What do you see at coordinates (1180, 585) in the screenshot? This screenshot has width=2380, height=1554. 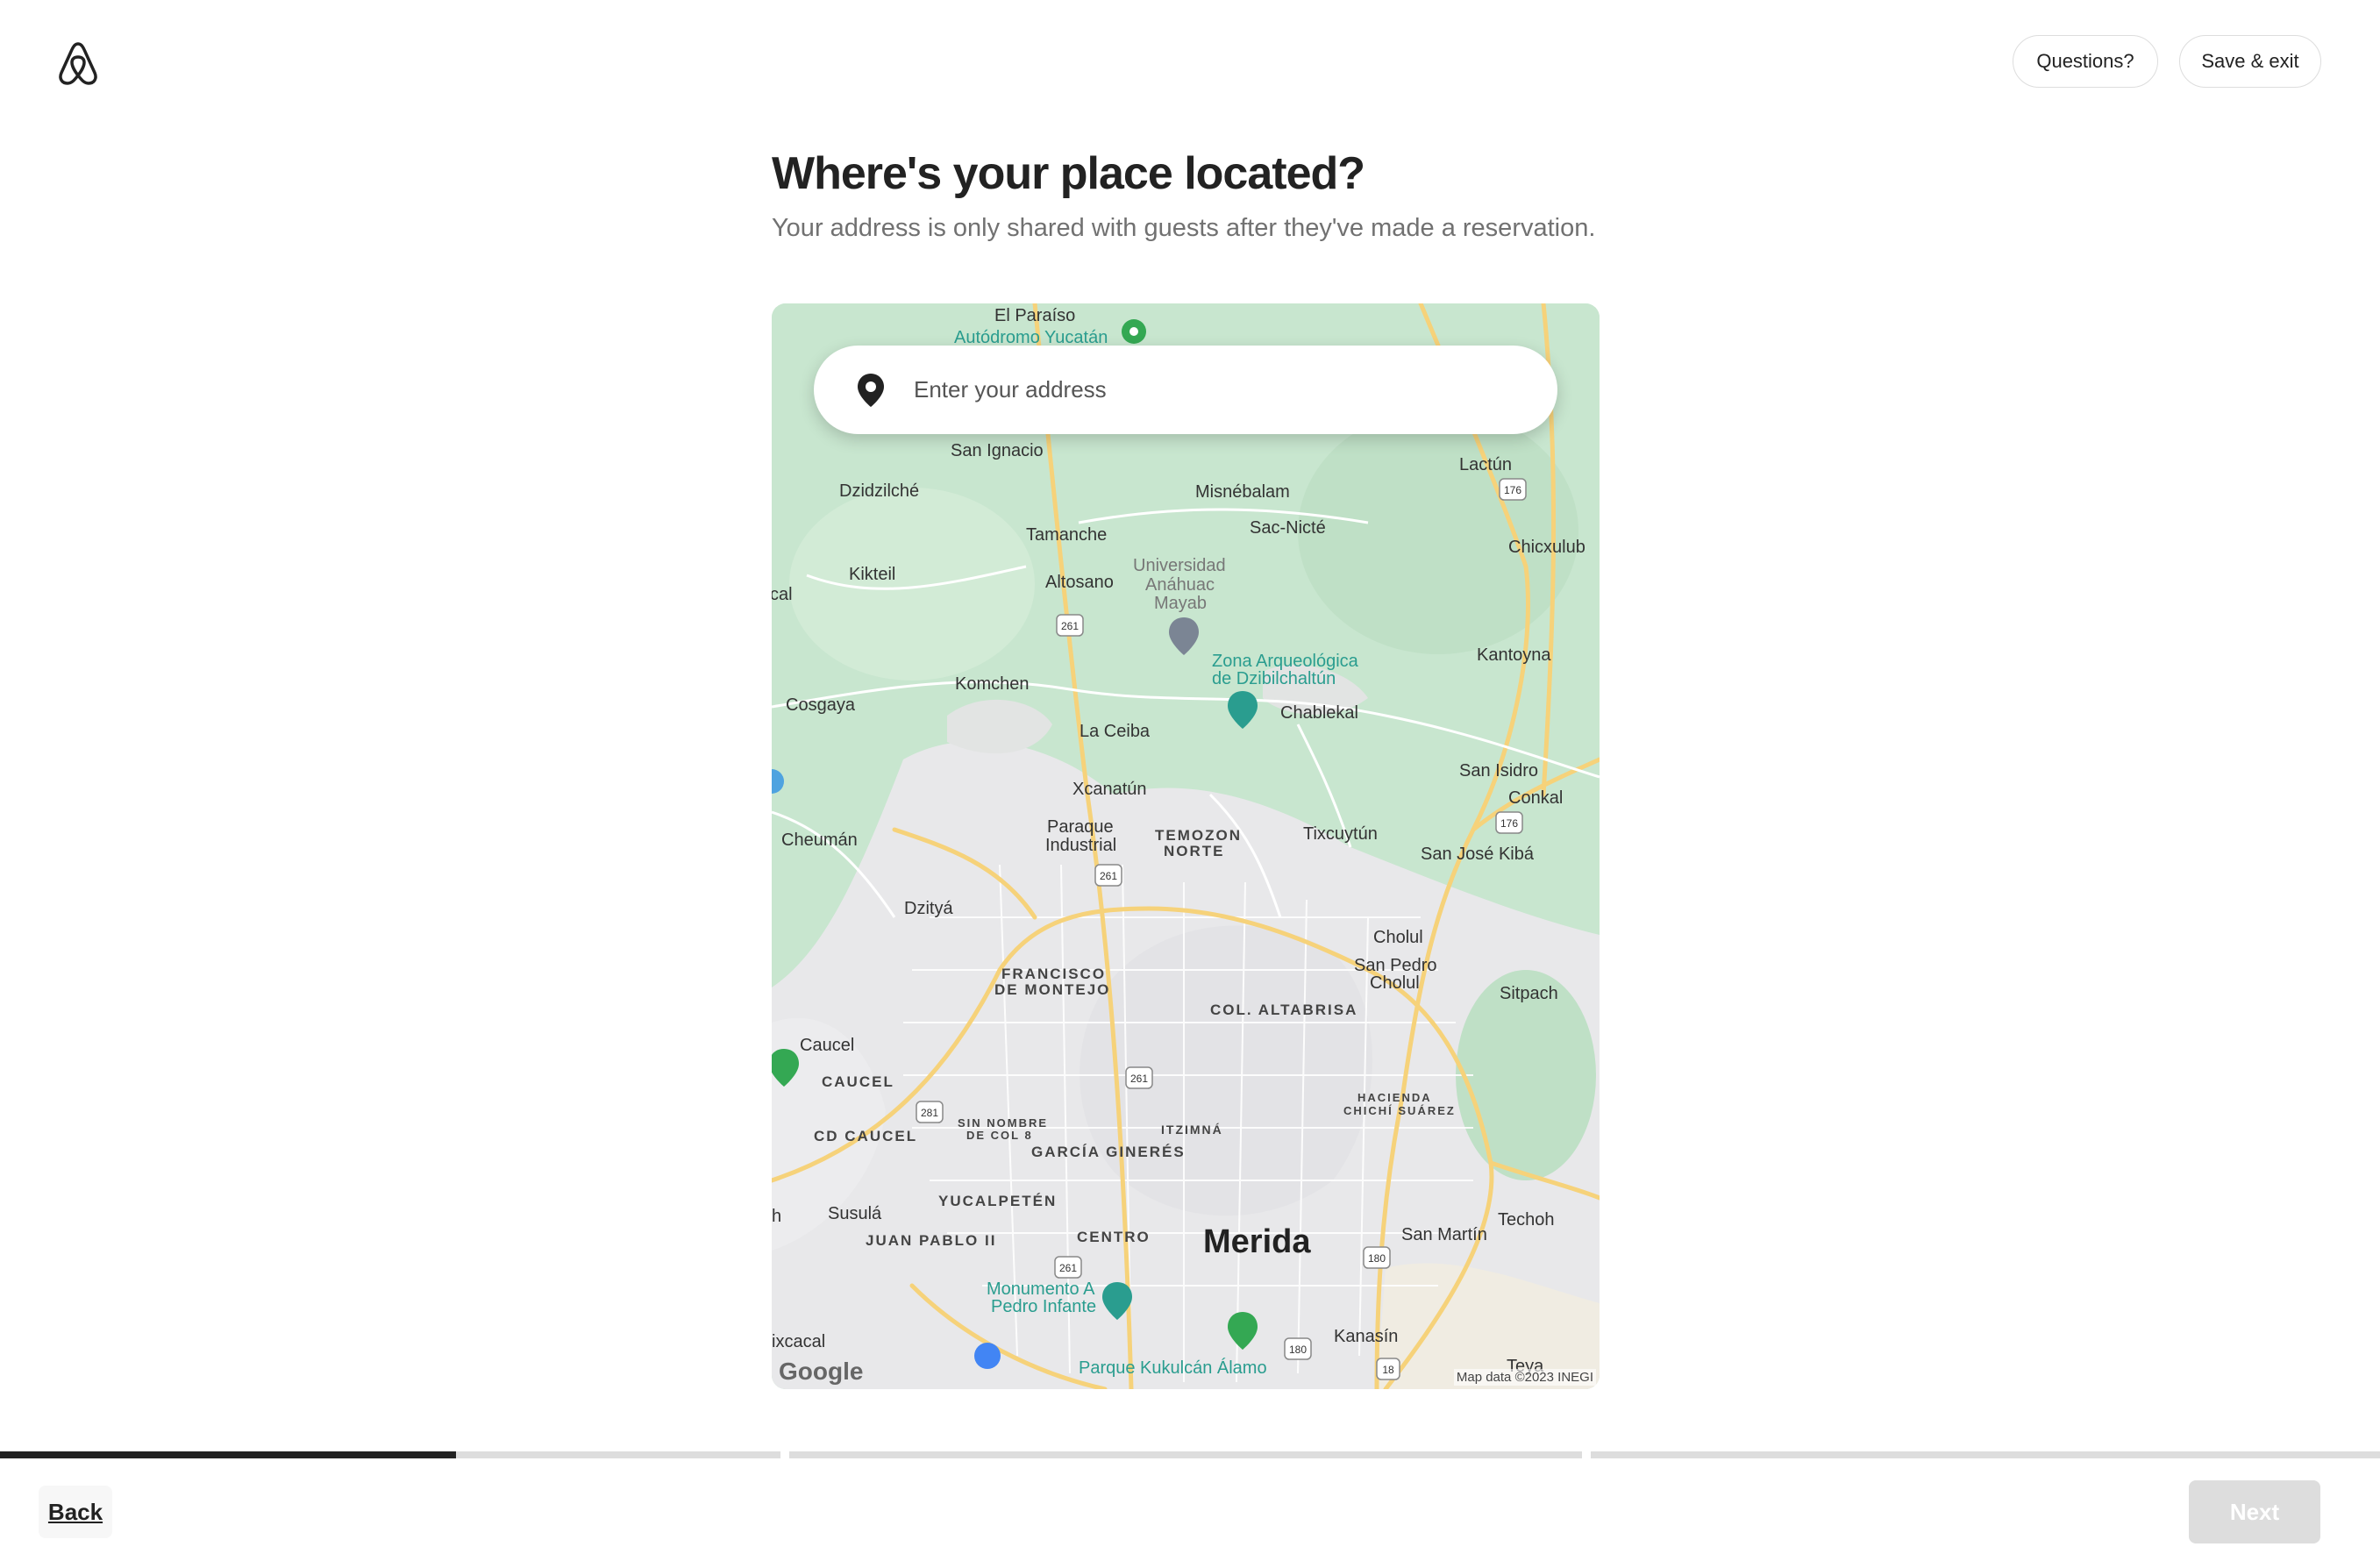 I see `map-label: Anáhuac` at bounding box center [1180, 585].